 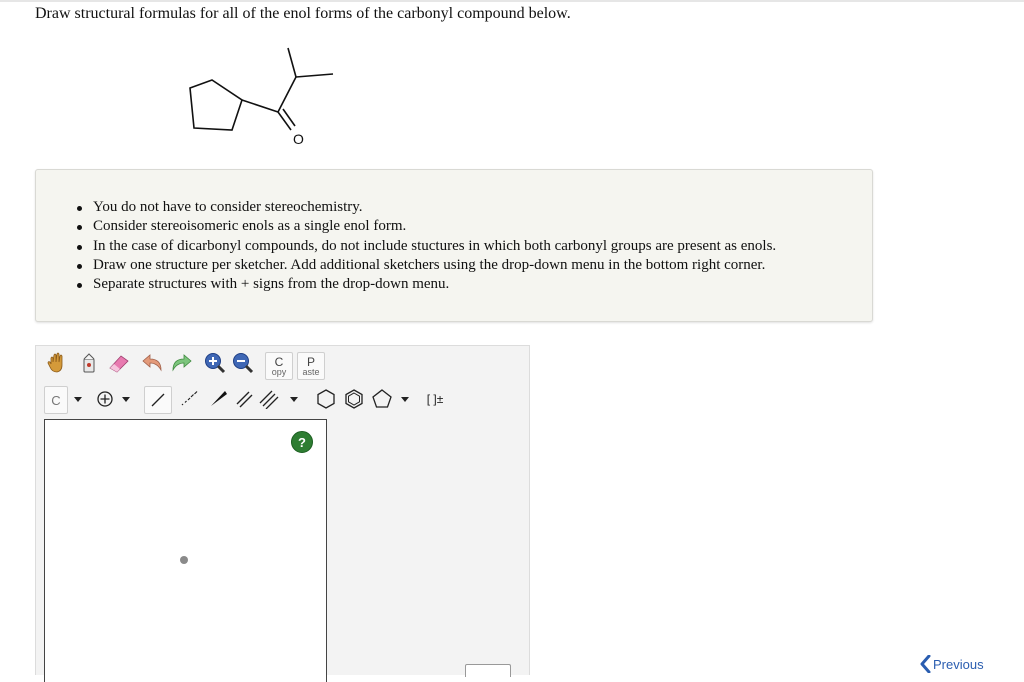 What do you see at coordinates (216, 105) in the screenshot?
I see `cyclopentane-ring` at bounding box center [216, 105].